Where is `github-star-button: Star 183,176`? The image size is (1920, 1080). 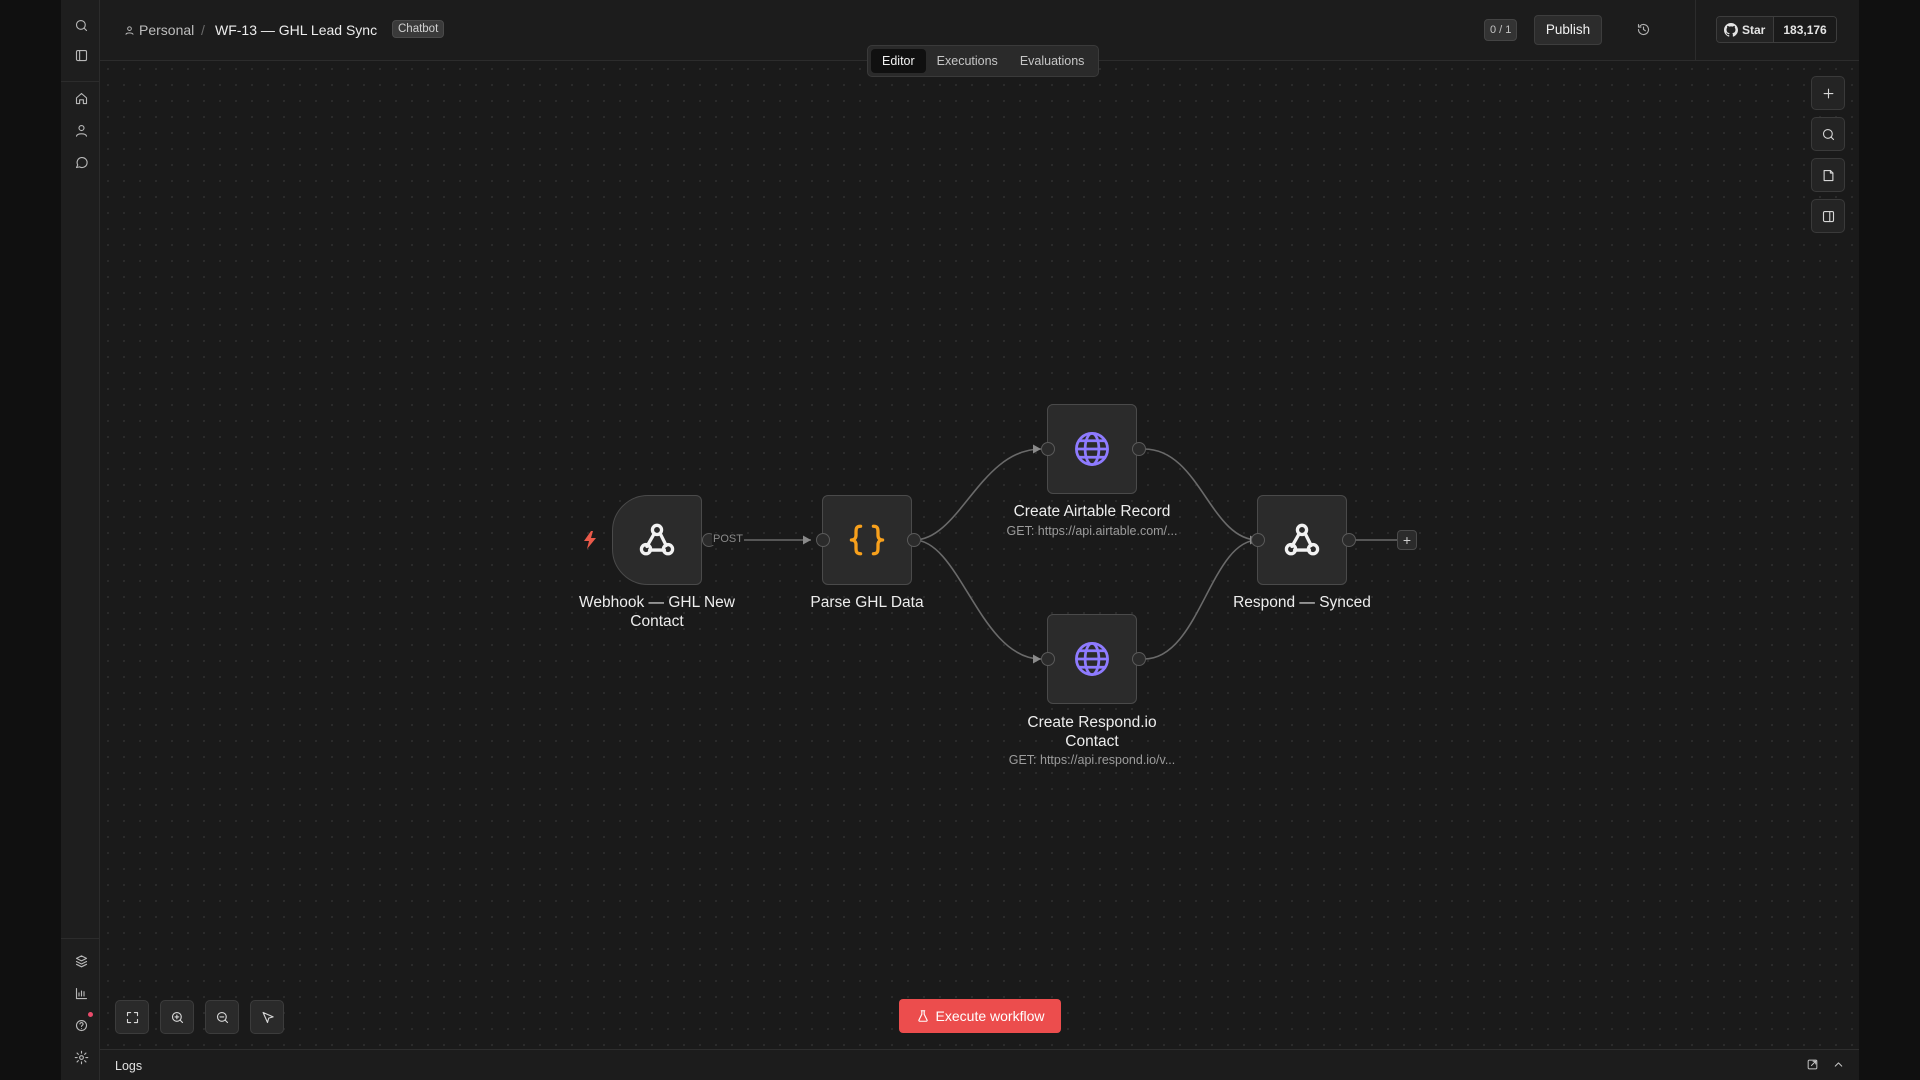 github-star-button: Star 183,176 is located at coordinates (1776, 29).